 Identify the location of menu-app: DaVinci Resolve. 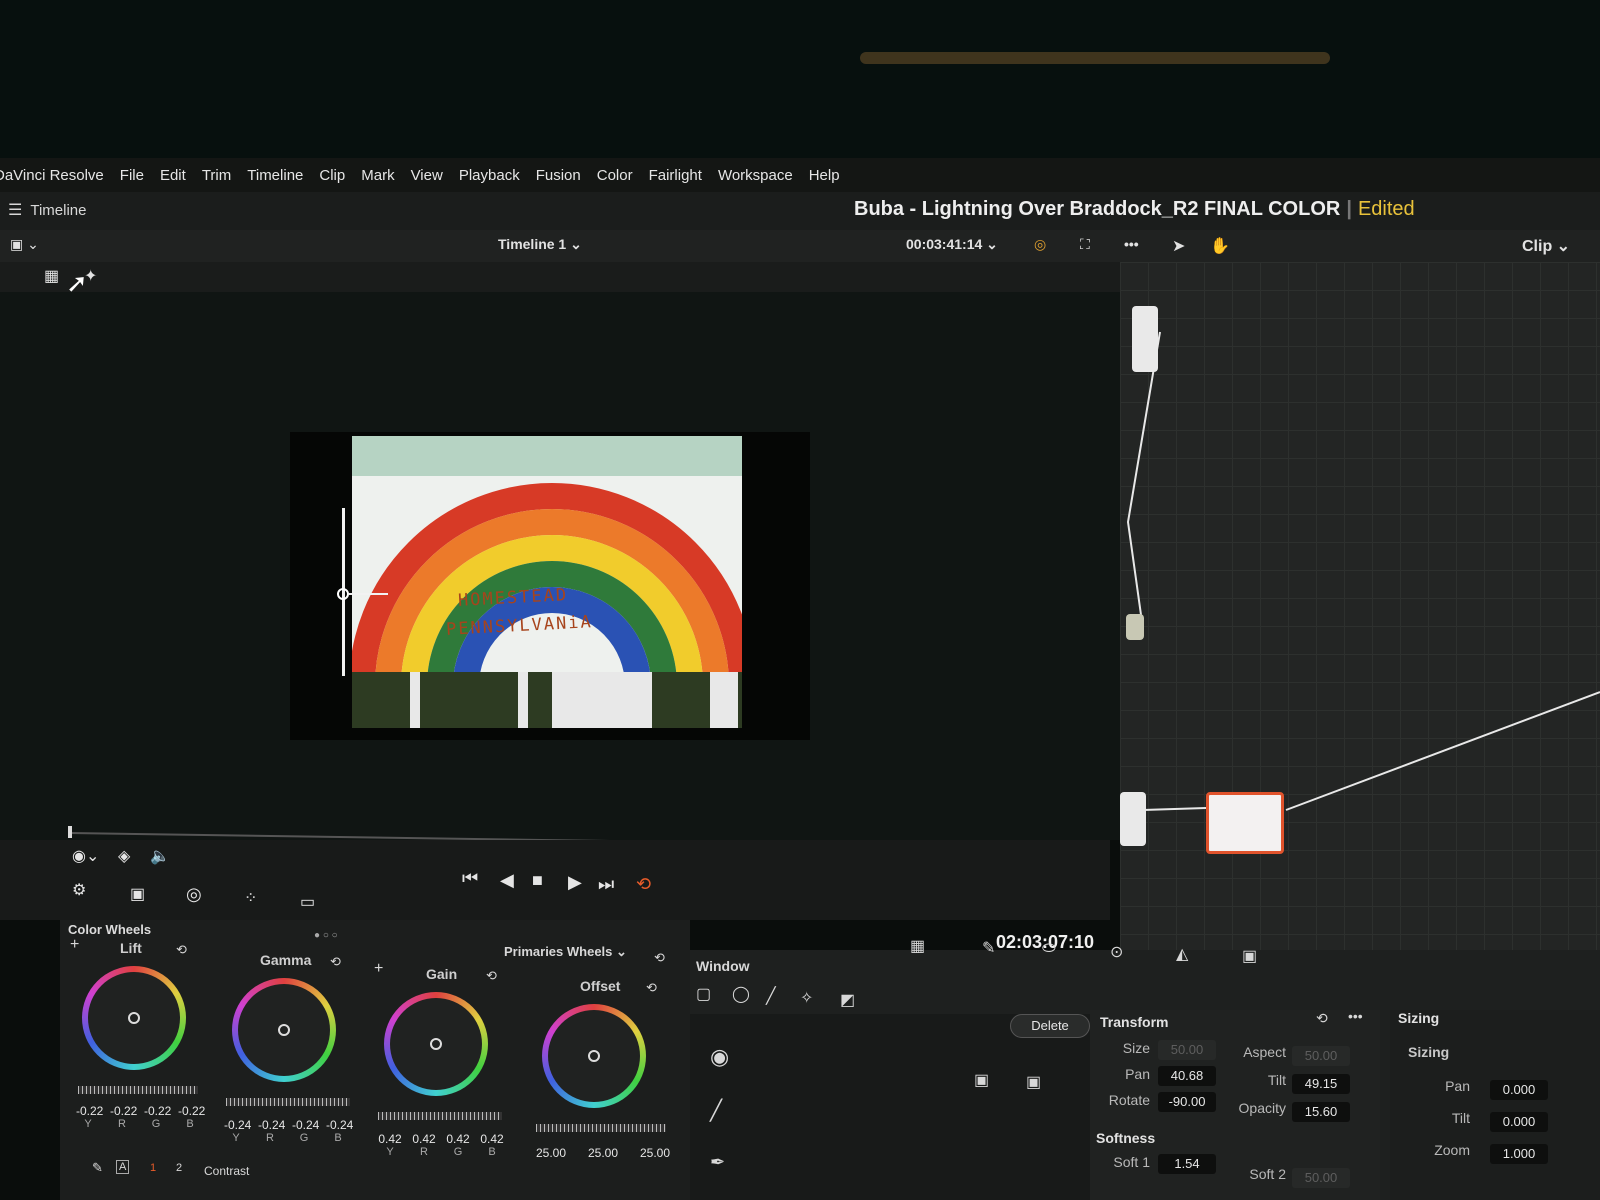
(52, 175).